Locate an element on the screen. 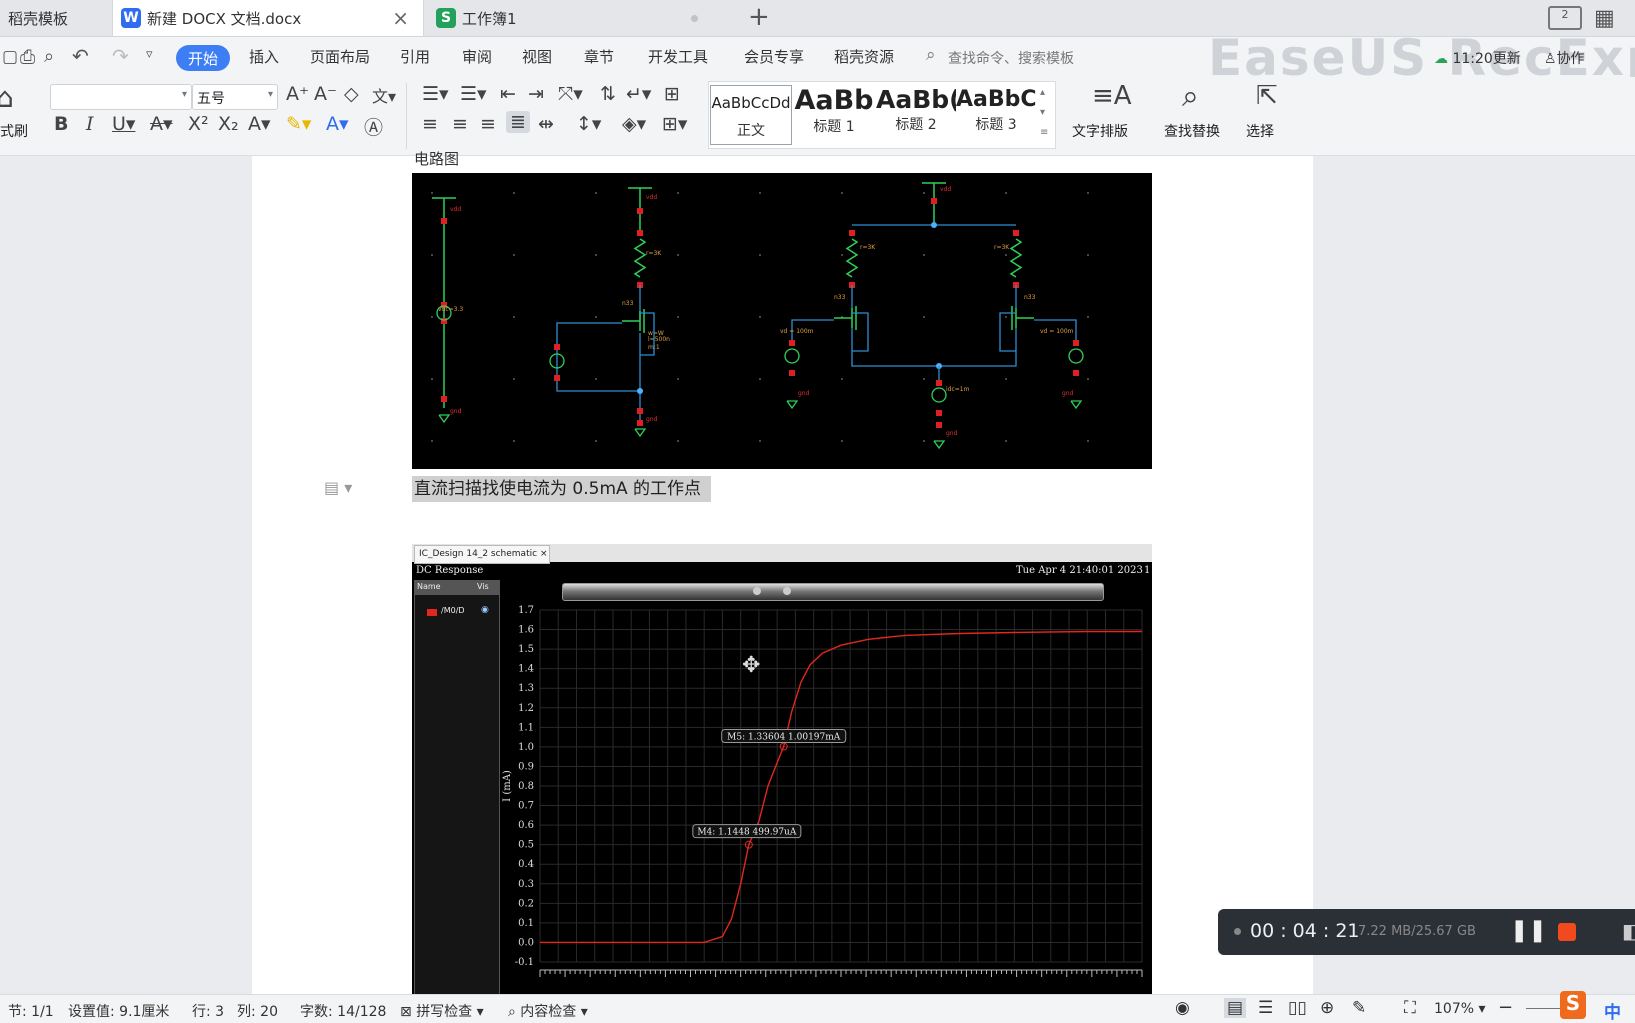  menu-chapter: 章节 is located at coordinates (599, 56).